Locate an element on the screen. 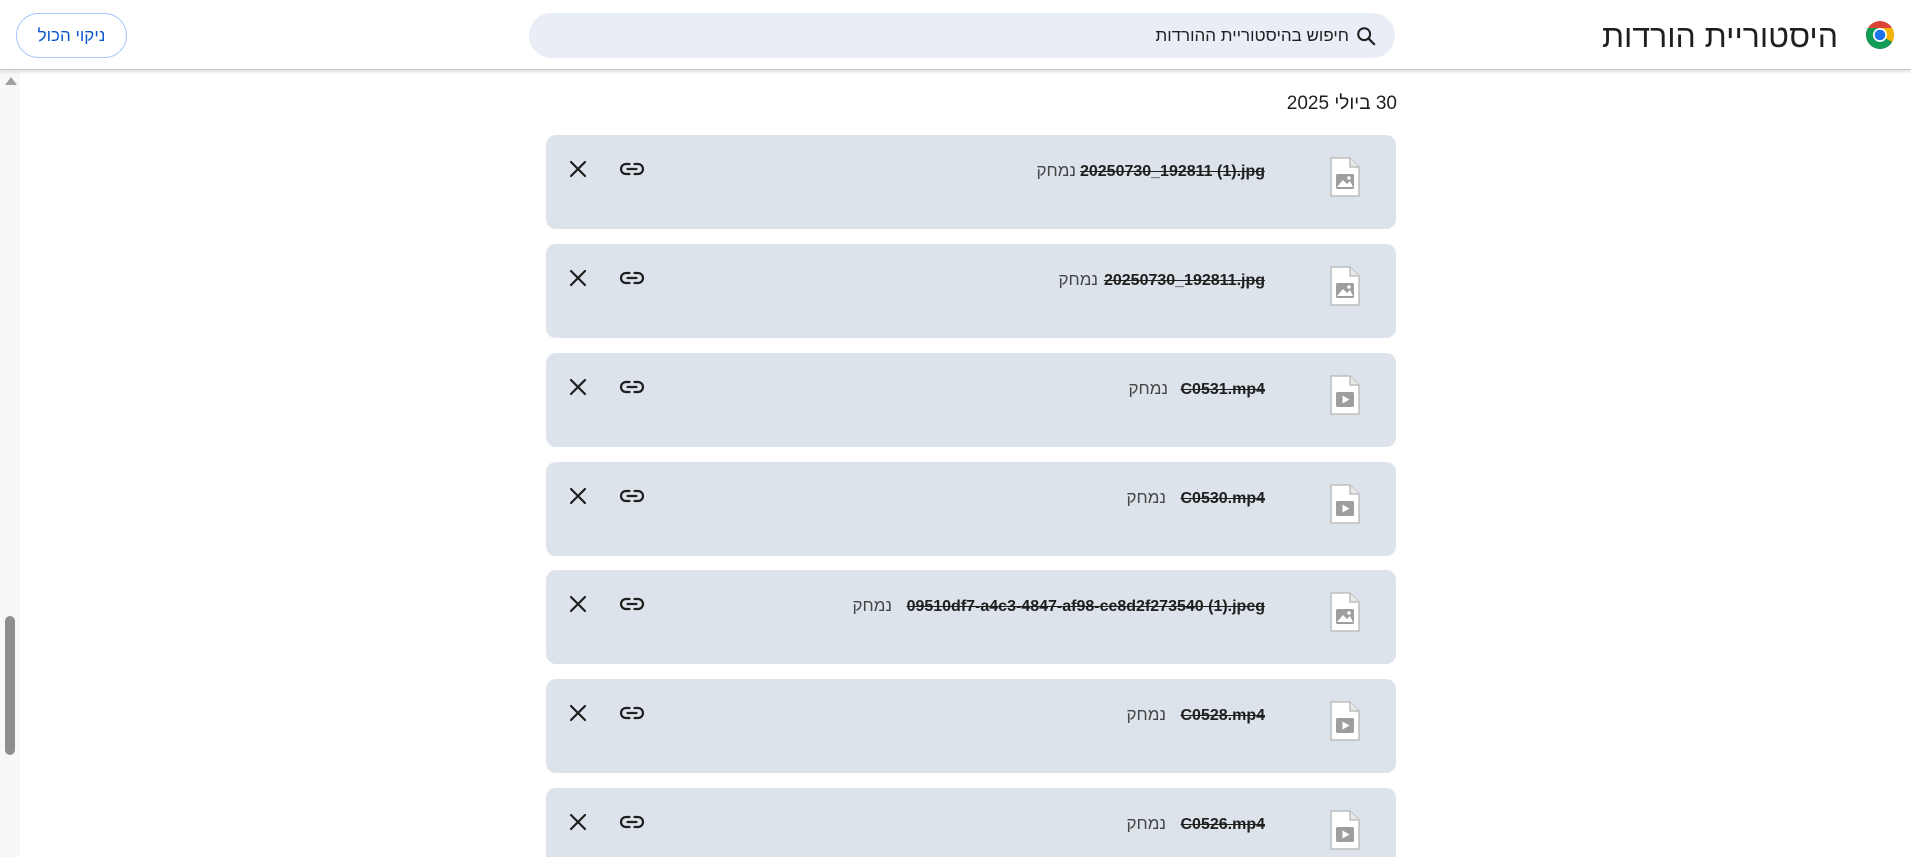  page-header: היסטוריית הורדות ניקוי הכול is located at coordinates (955, 35).